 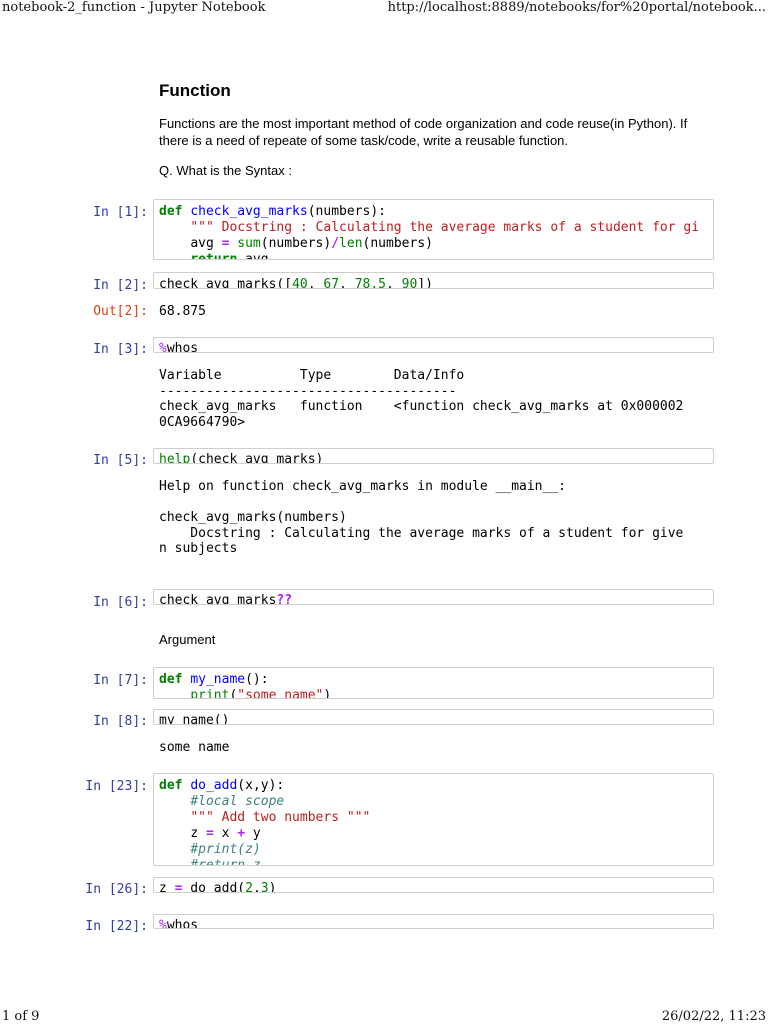 What do you see at coordinates (713, 1016) in the screenshot?
I see `print-footer-datetime: 26/02/22, 11:23` at bounding box center [713, 1016].